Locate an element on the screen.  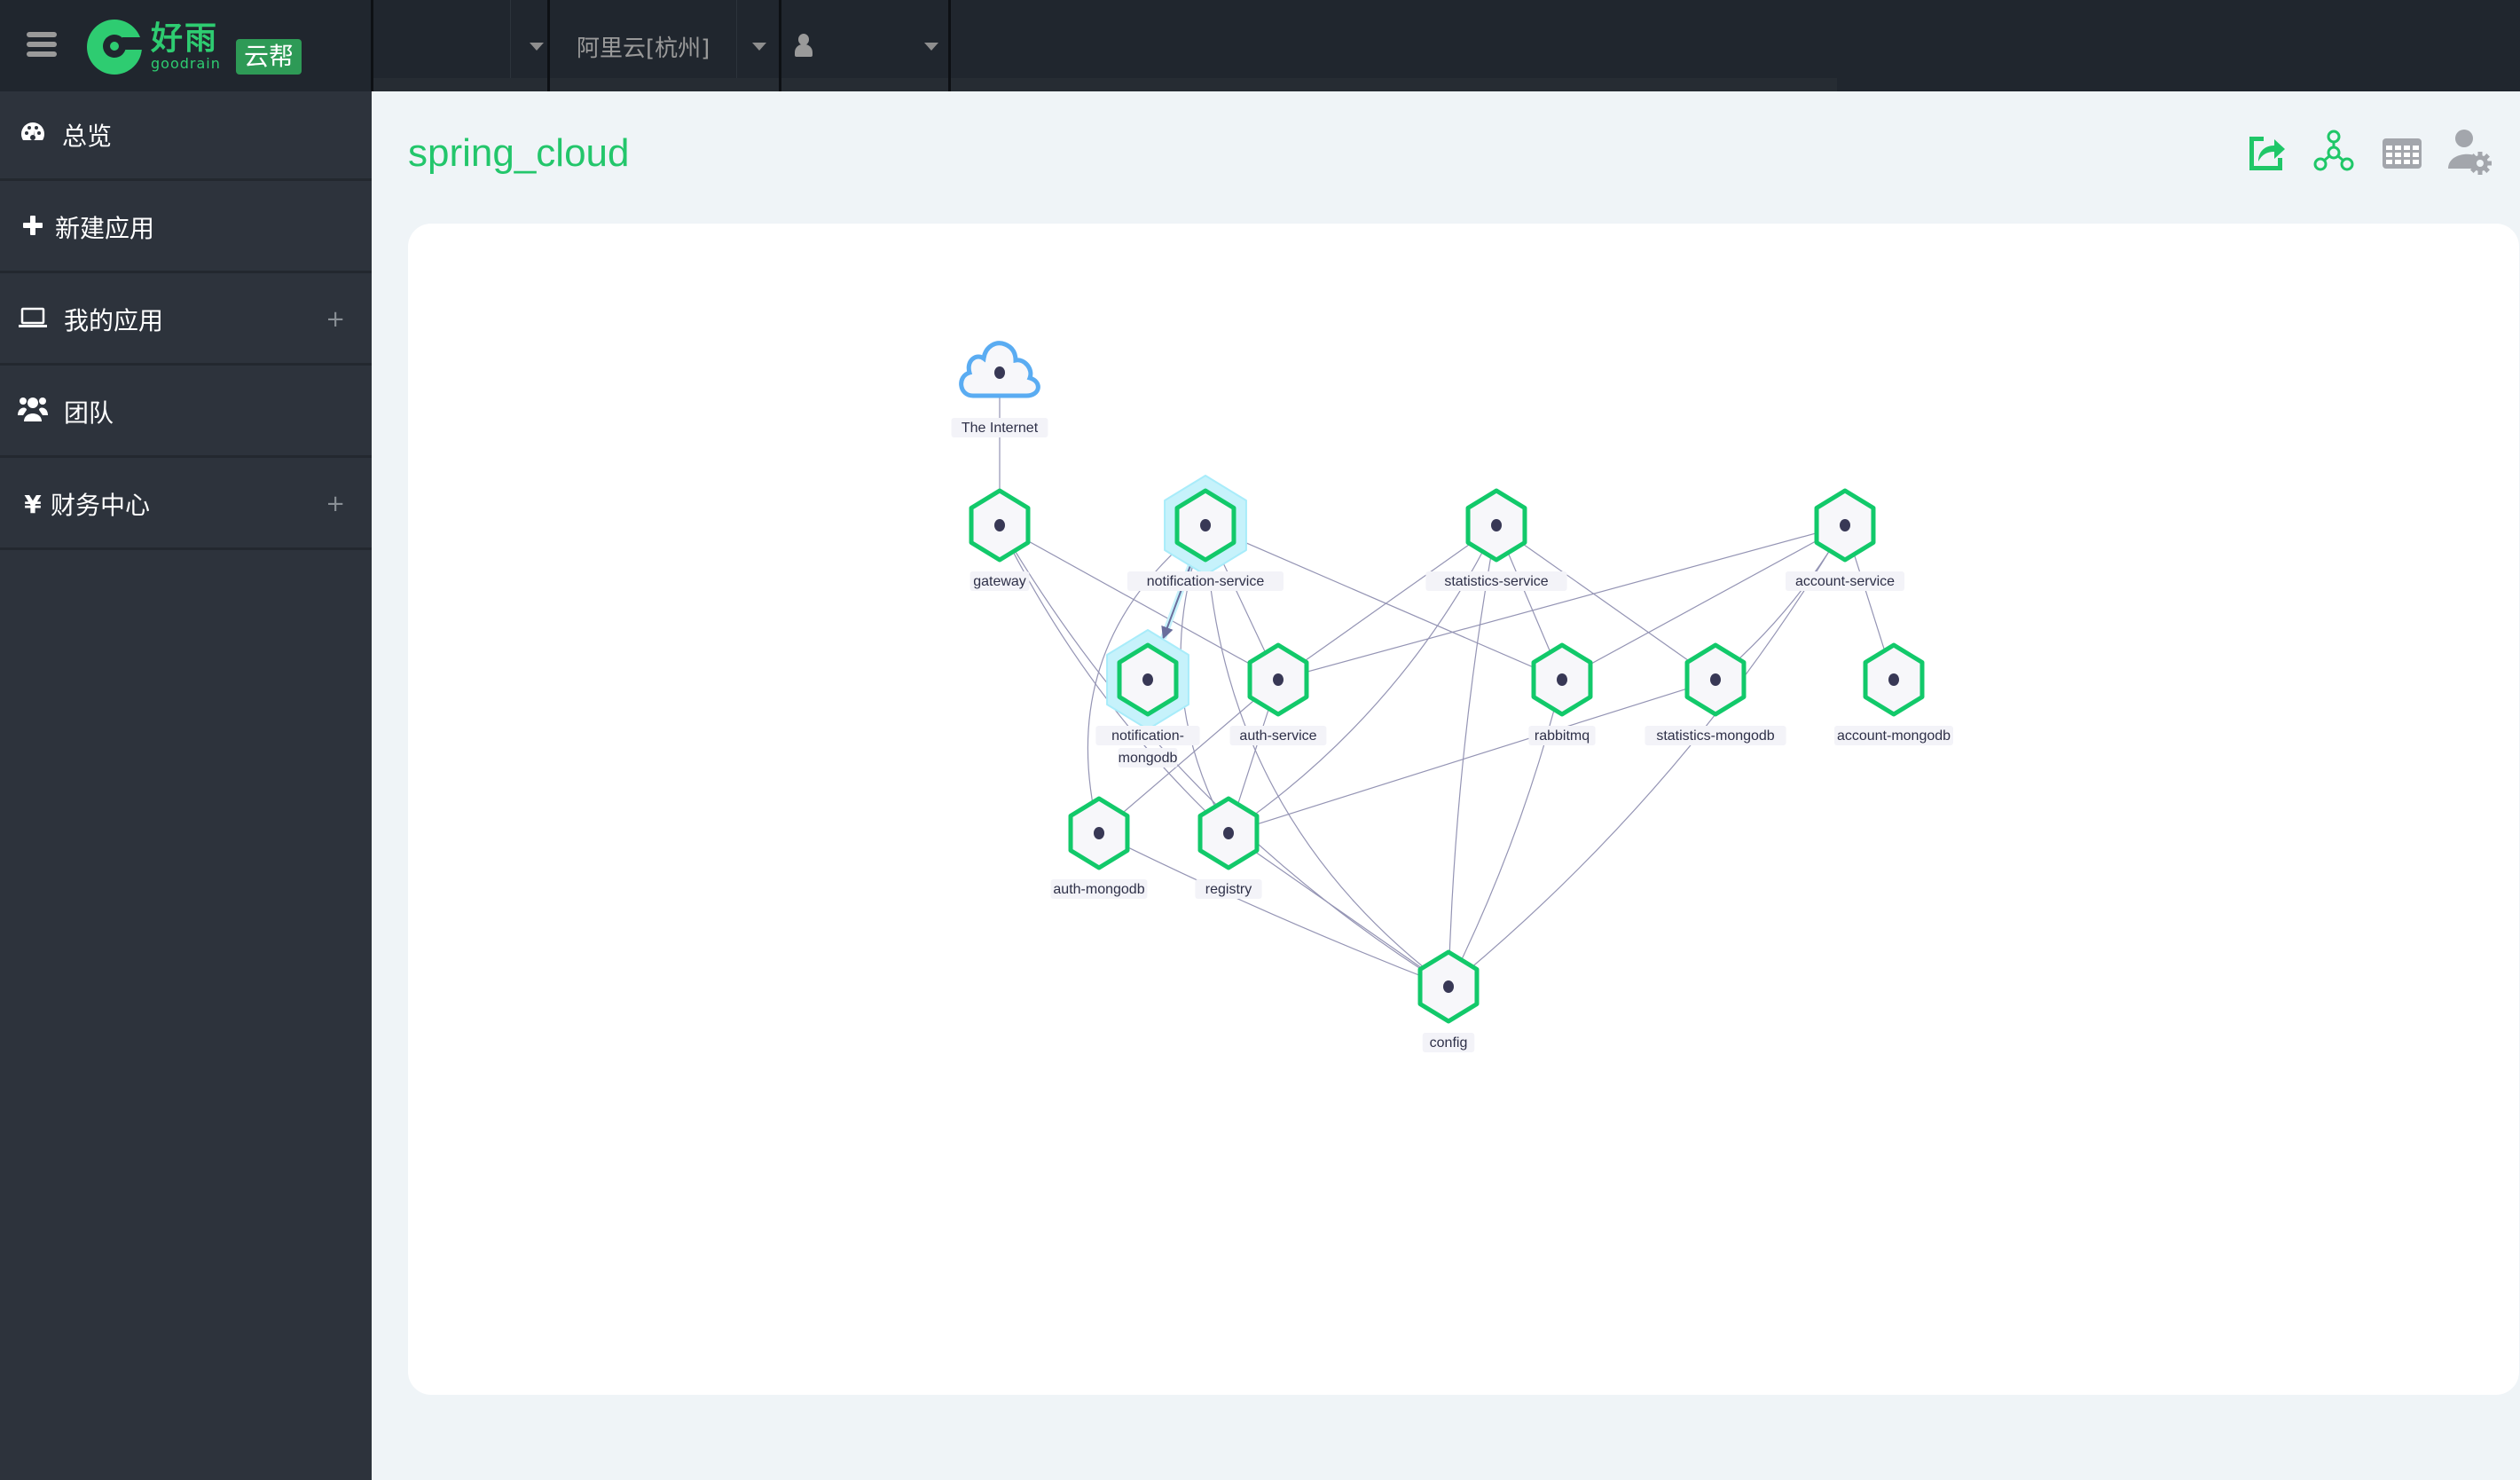
dashboard-icon is located at coordinates (33, 136).